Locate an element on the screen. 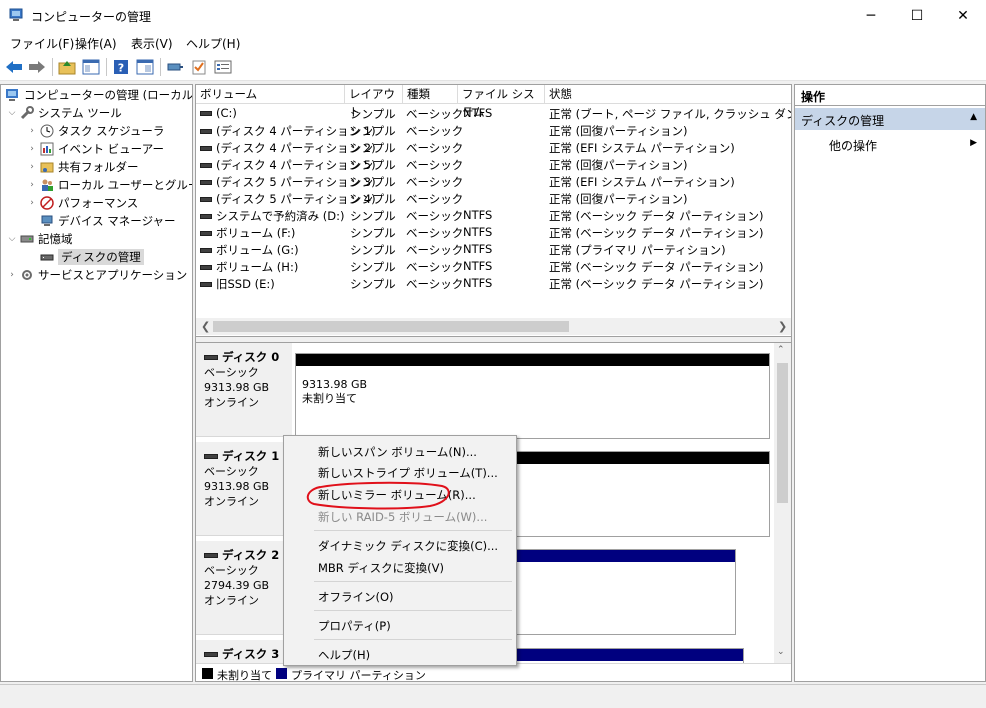 Image resolution: width=986 pixels, height=708 pixels. tree-storage: ⌵ 記憶域 is located at coordinates (39, 239).